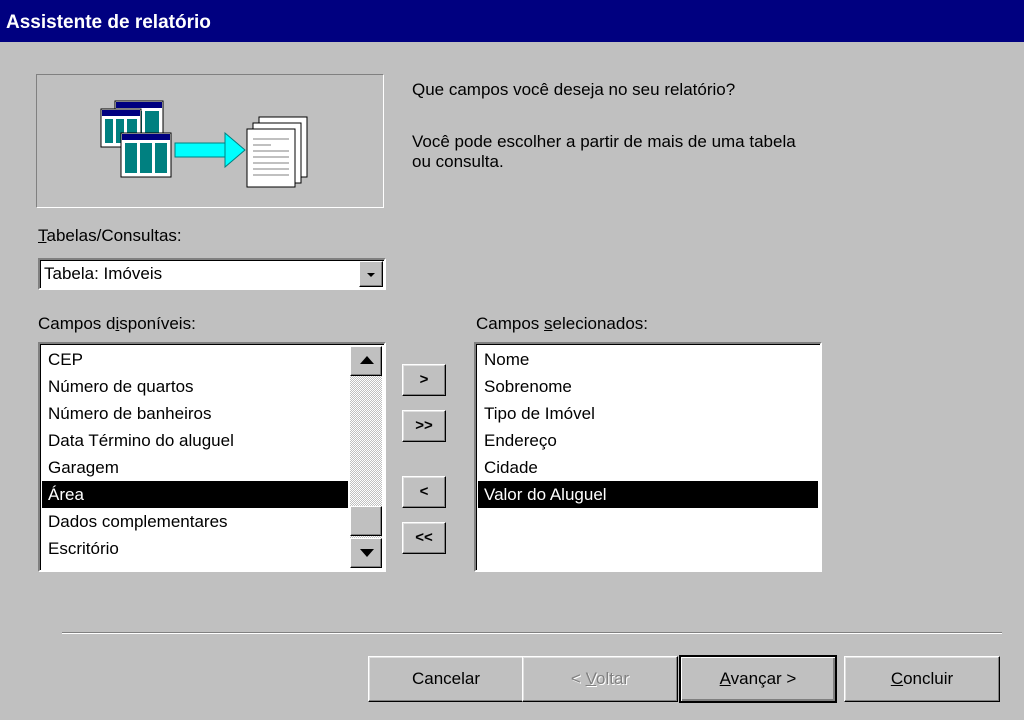 The image size is (1024, 720). What do you see at coordinates (212, 274) in the screenshot?
I see `tables-combobox: Tabela: Imóveis` at bounding box center [212, 274].